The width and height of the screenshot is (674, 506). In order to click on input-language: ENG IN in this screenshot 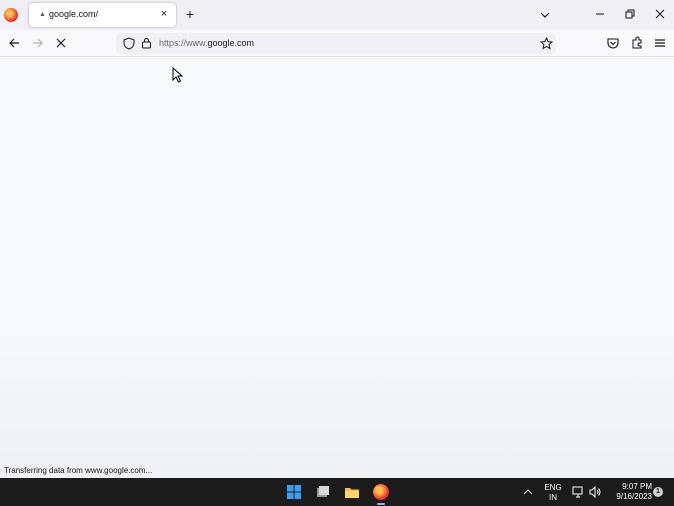, I will do `click(553, 493)`.